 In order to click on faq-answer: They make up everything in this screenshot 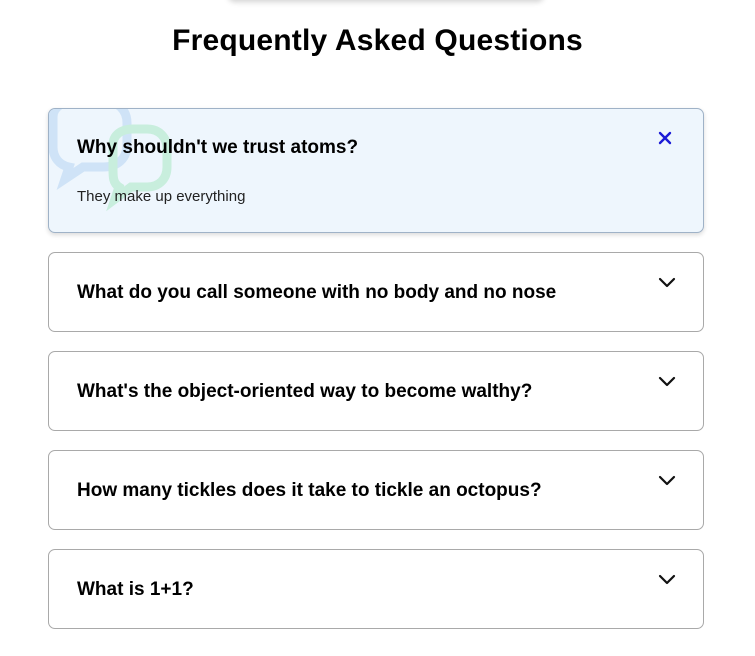, I will do `click(161, 196)`.